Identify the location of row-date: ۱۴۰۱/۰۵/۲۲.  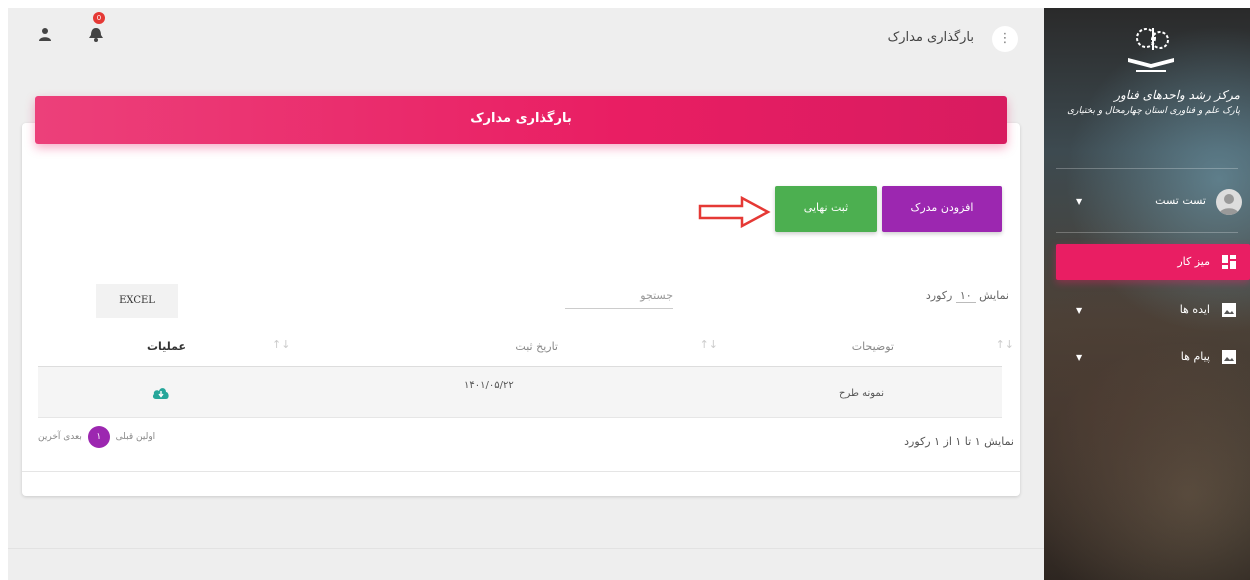
(489, 385).